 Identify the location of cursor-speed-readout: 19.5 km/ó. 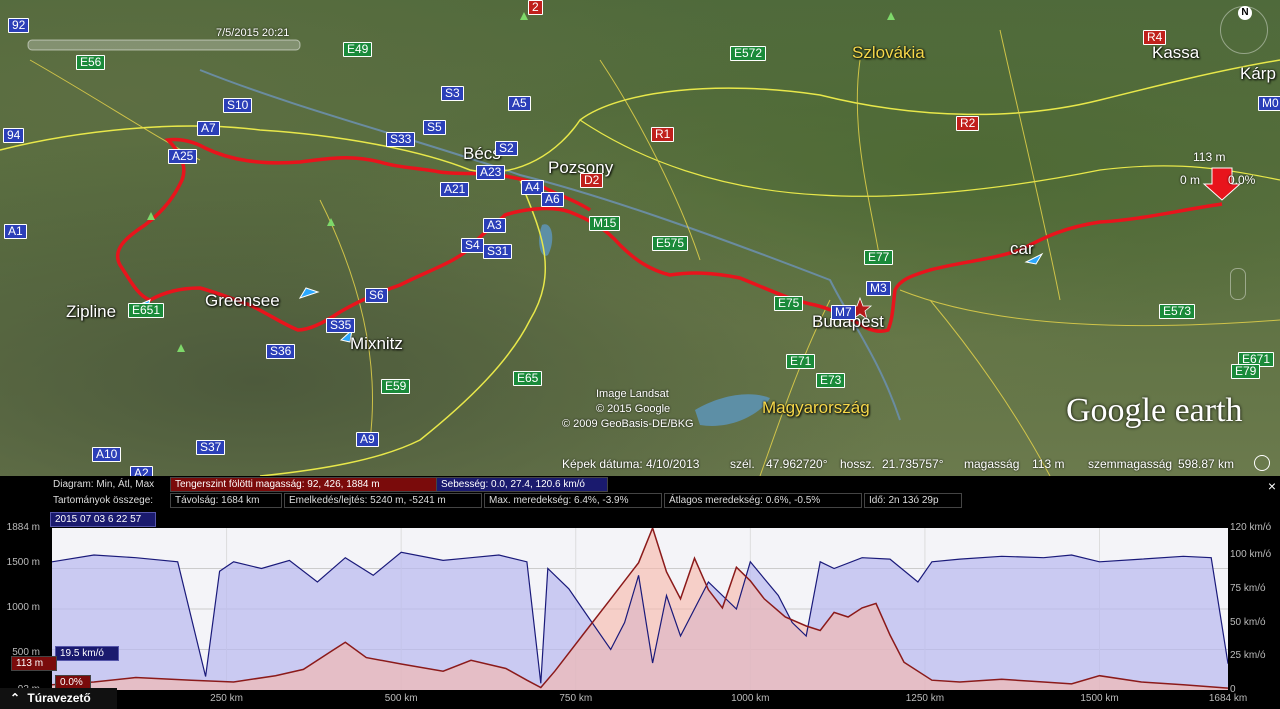
(87, 653).